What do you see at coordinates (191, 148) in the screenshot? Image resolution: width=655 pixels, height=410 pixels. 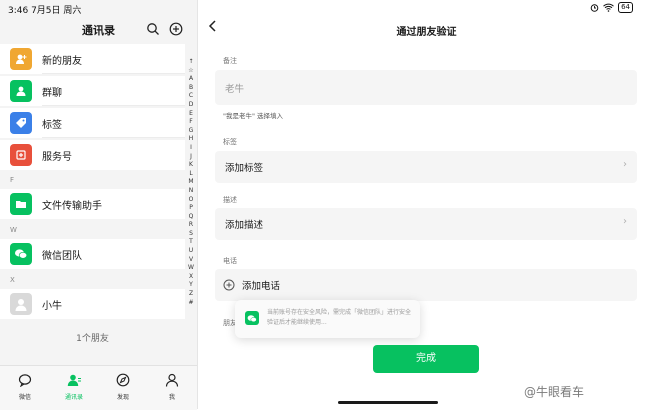 I see `index-letter: I` at bounding box center [191, 148].